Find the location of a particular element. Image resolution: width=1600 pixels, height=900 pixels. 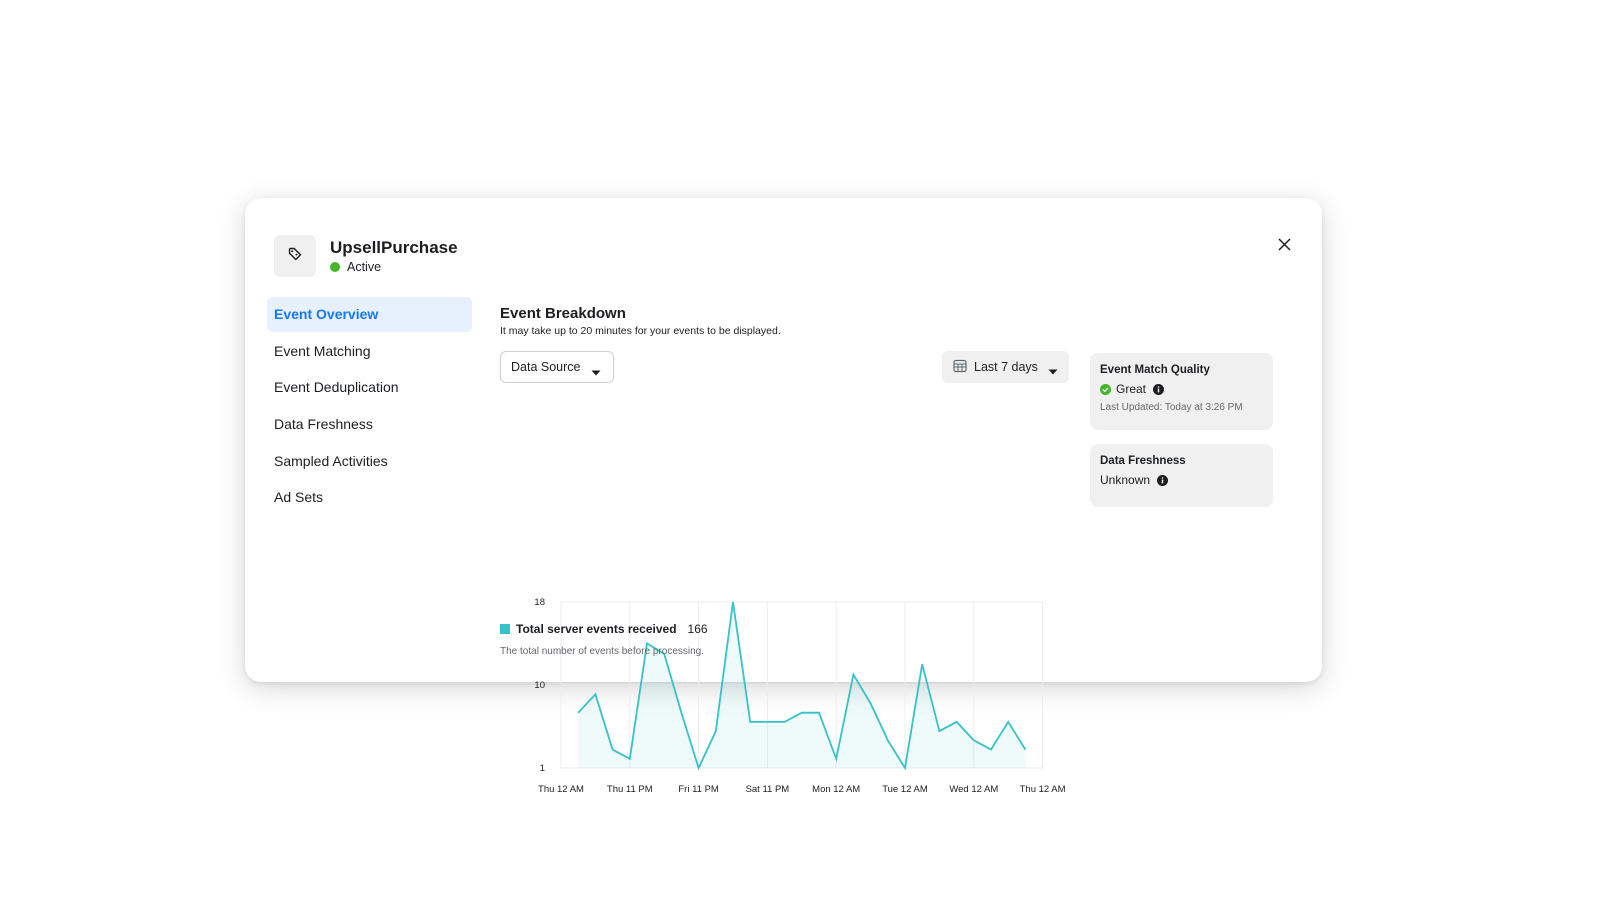

freshness-title: Data Freshness is located at coordinates (1143, 461).